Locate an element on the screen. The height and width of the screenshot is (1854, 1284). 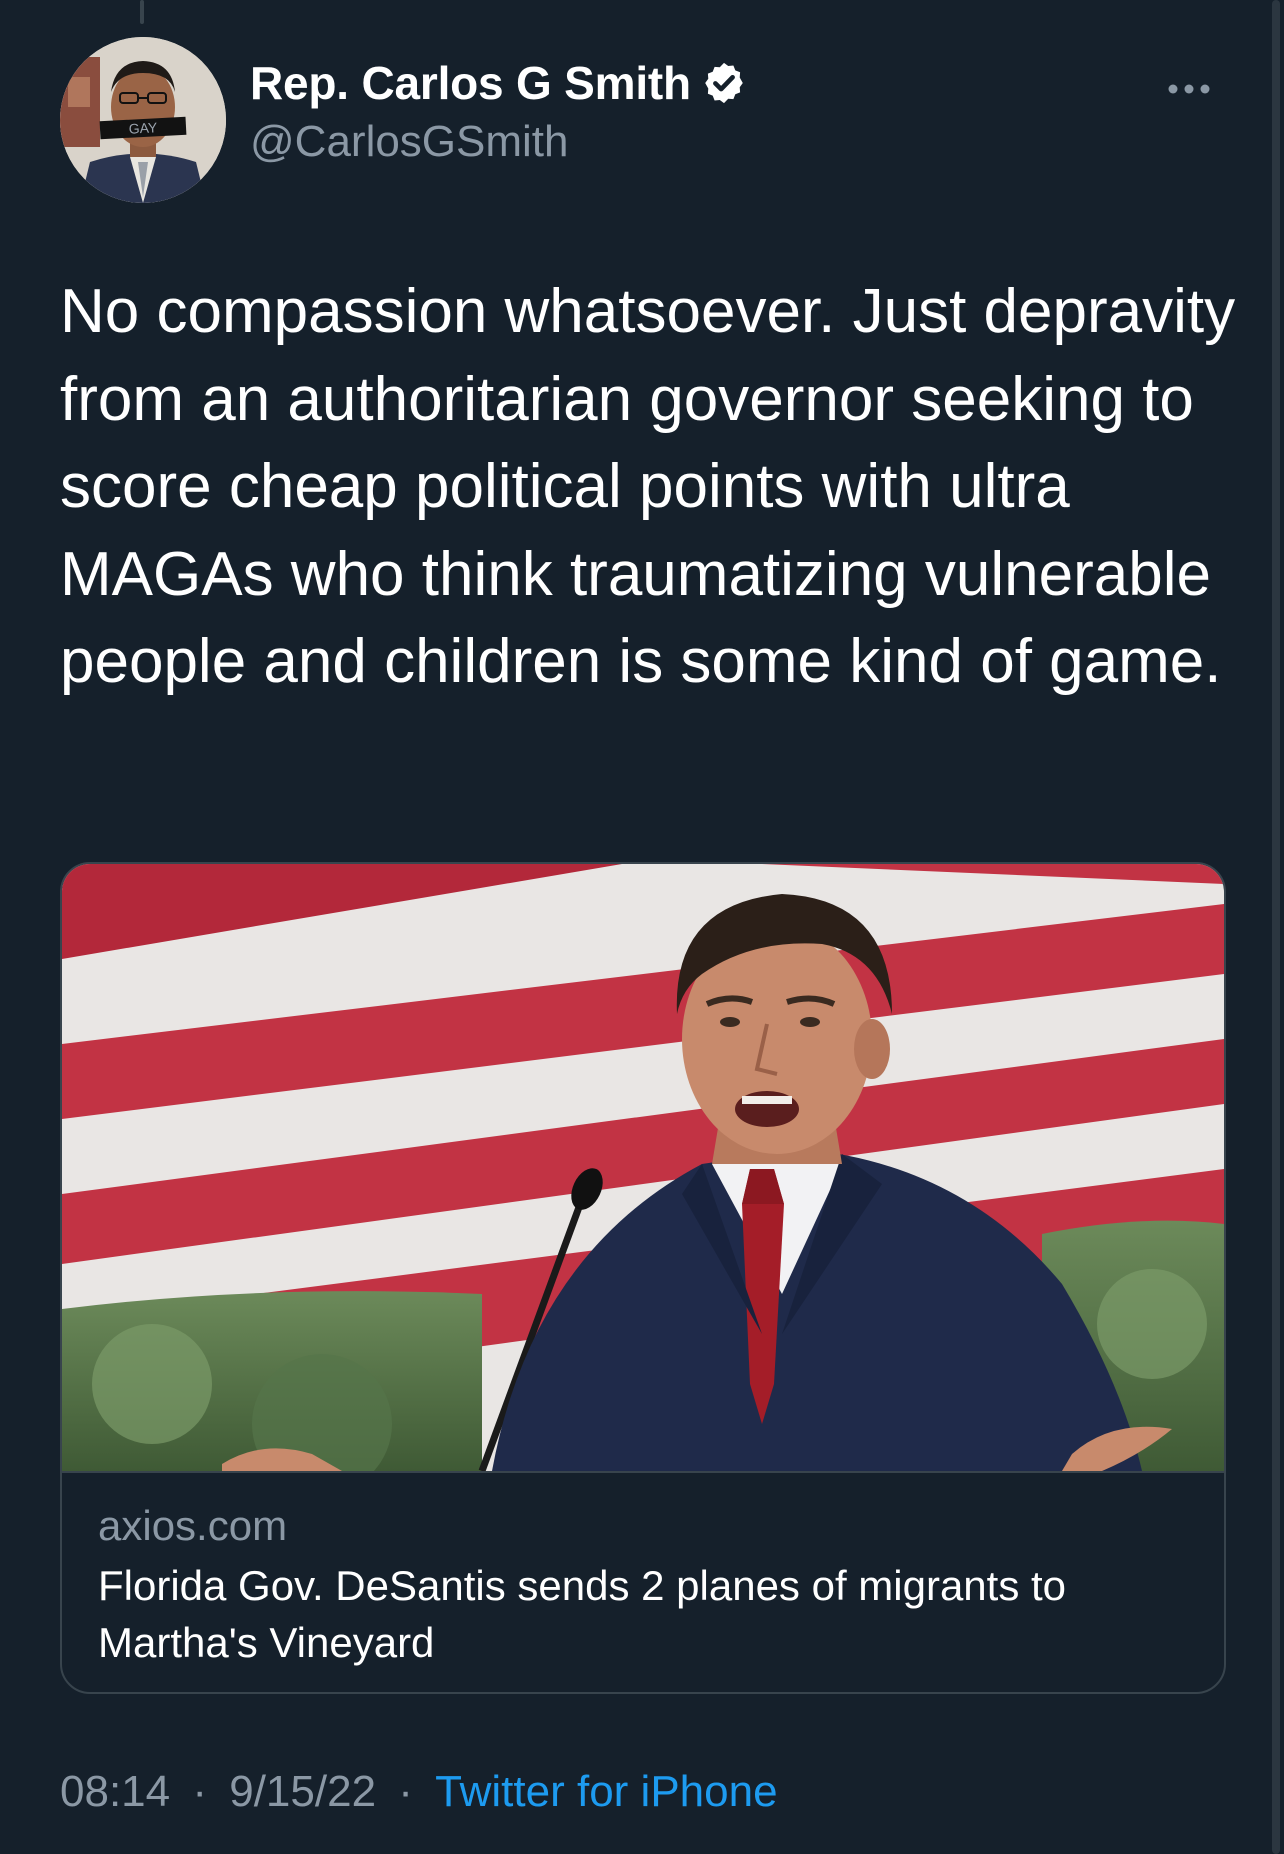
avatar: GAY is located at coordinates (143, 120).